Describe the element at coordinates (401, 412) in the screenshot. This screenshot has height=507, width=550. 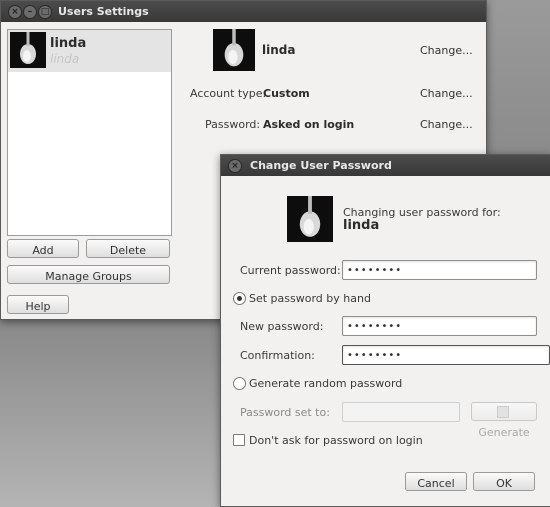
I see `password-set-to-field` at that location.